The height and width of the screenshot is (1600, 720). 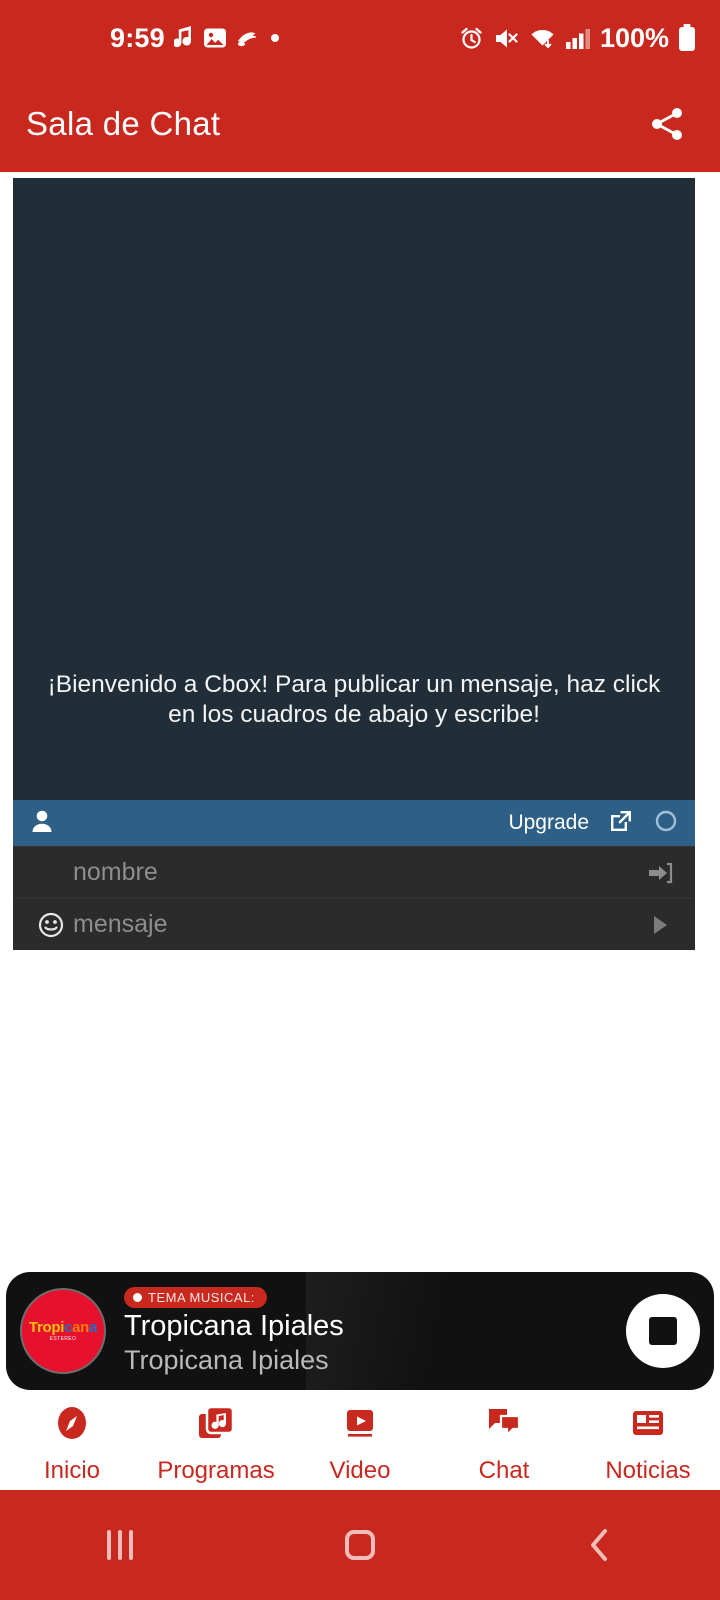 What do you see at coordinates (548, 823) in the screenshot?
I see `upgrade-button: Upgrade` at bounding box center [548, 823].